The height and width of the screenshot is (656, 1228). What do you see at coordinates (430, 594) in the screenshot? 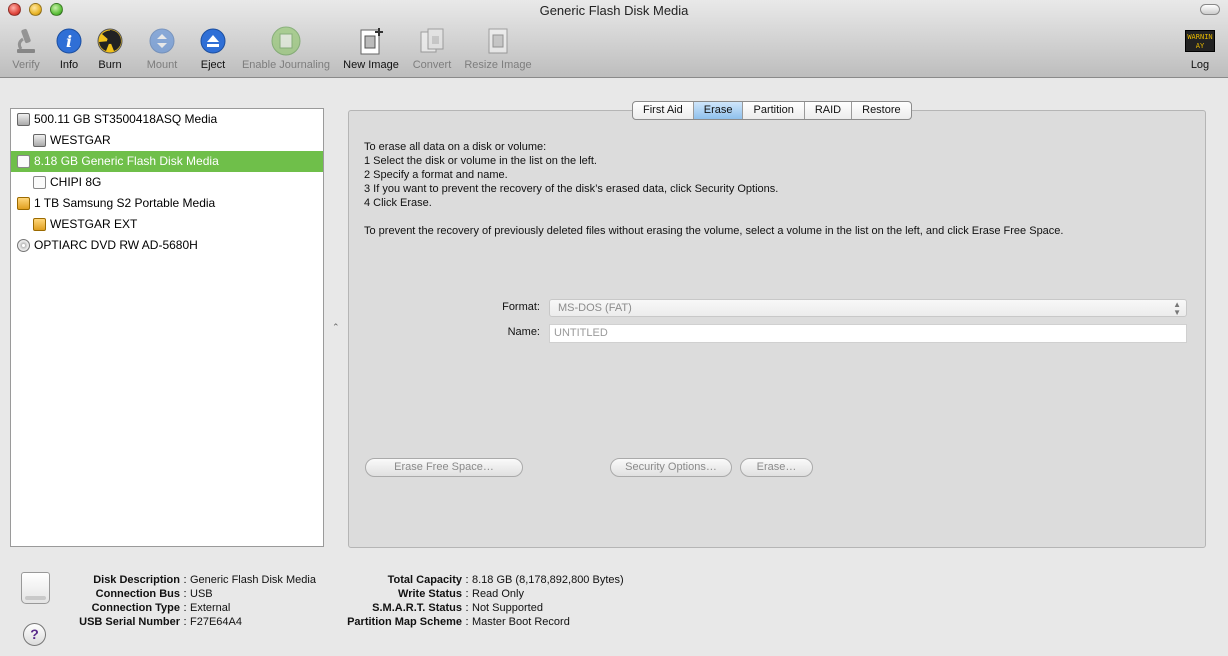
I see `info-key: Write Status` at bounding box center [430, 594].